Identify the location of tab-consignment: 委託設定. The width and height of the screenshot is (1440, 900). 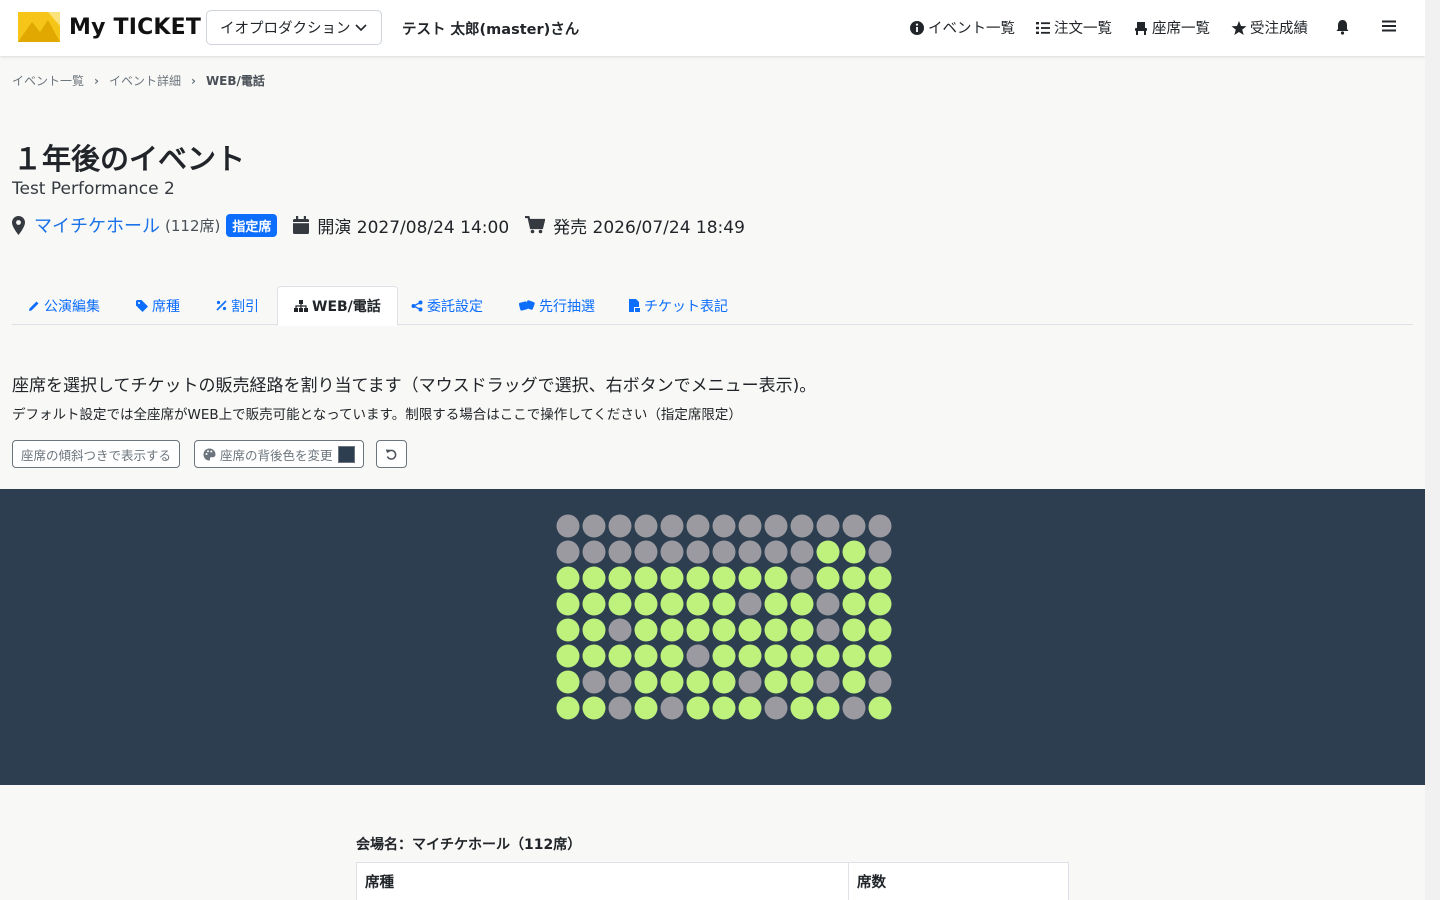
(447, 305).